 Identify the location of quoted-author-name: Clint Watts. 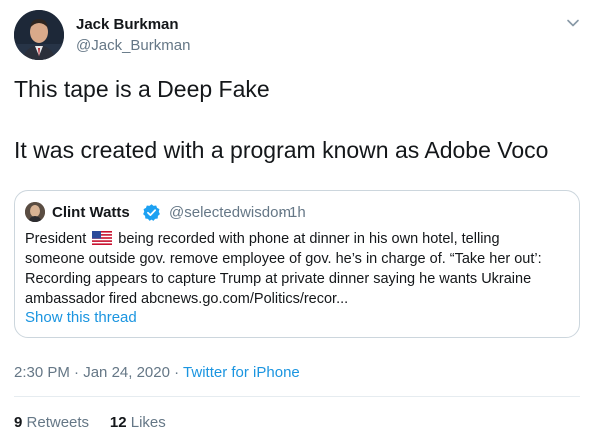
(91, 212).